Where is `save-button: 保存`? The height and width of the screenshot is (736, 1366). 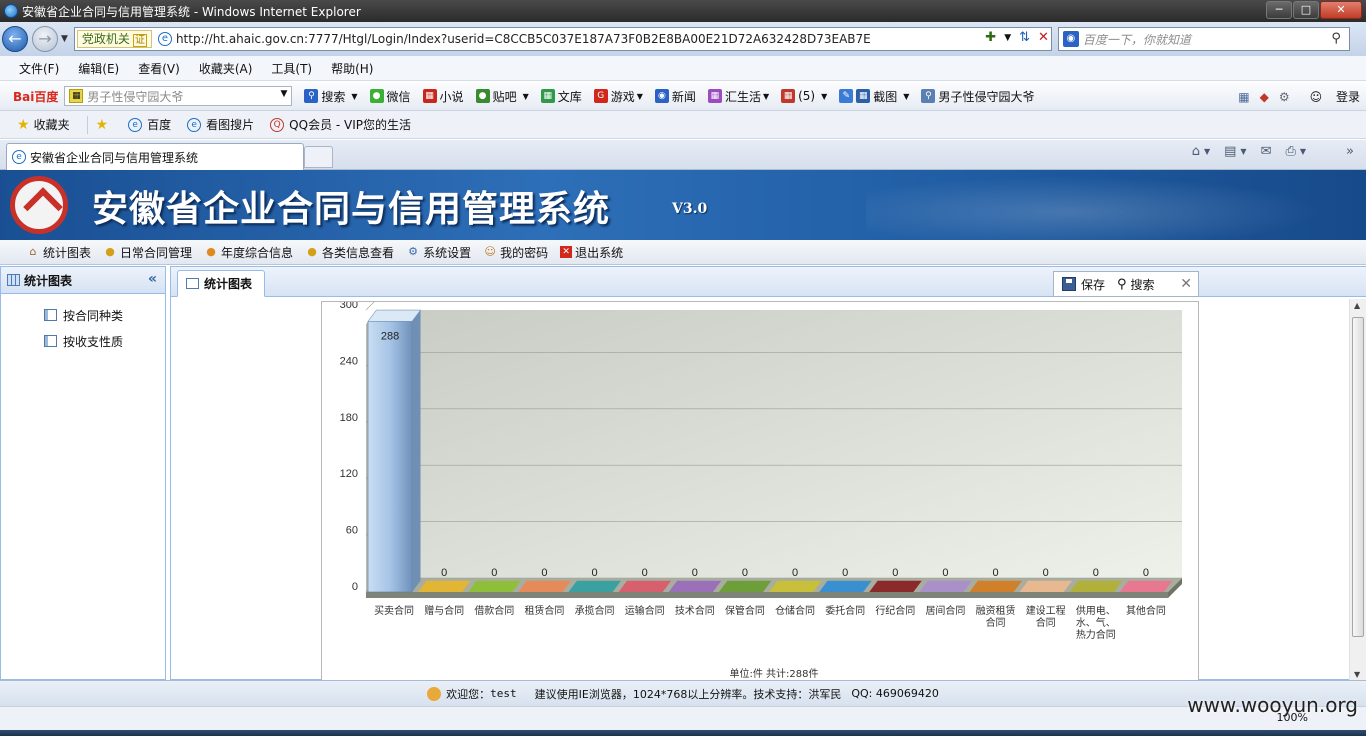
save-button: 保存 is located at coordinates (1093, 284).